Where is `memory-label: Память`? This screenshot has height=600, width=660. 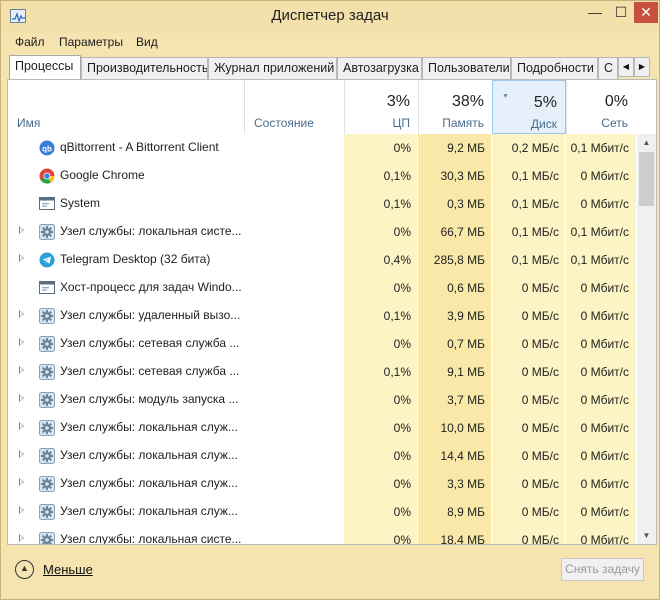
memory-label: Память is located at coordinates (463, 123).